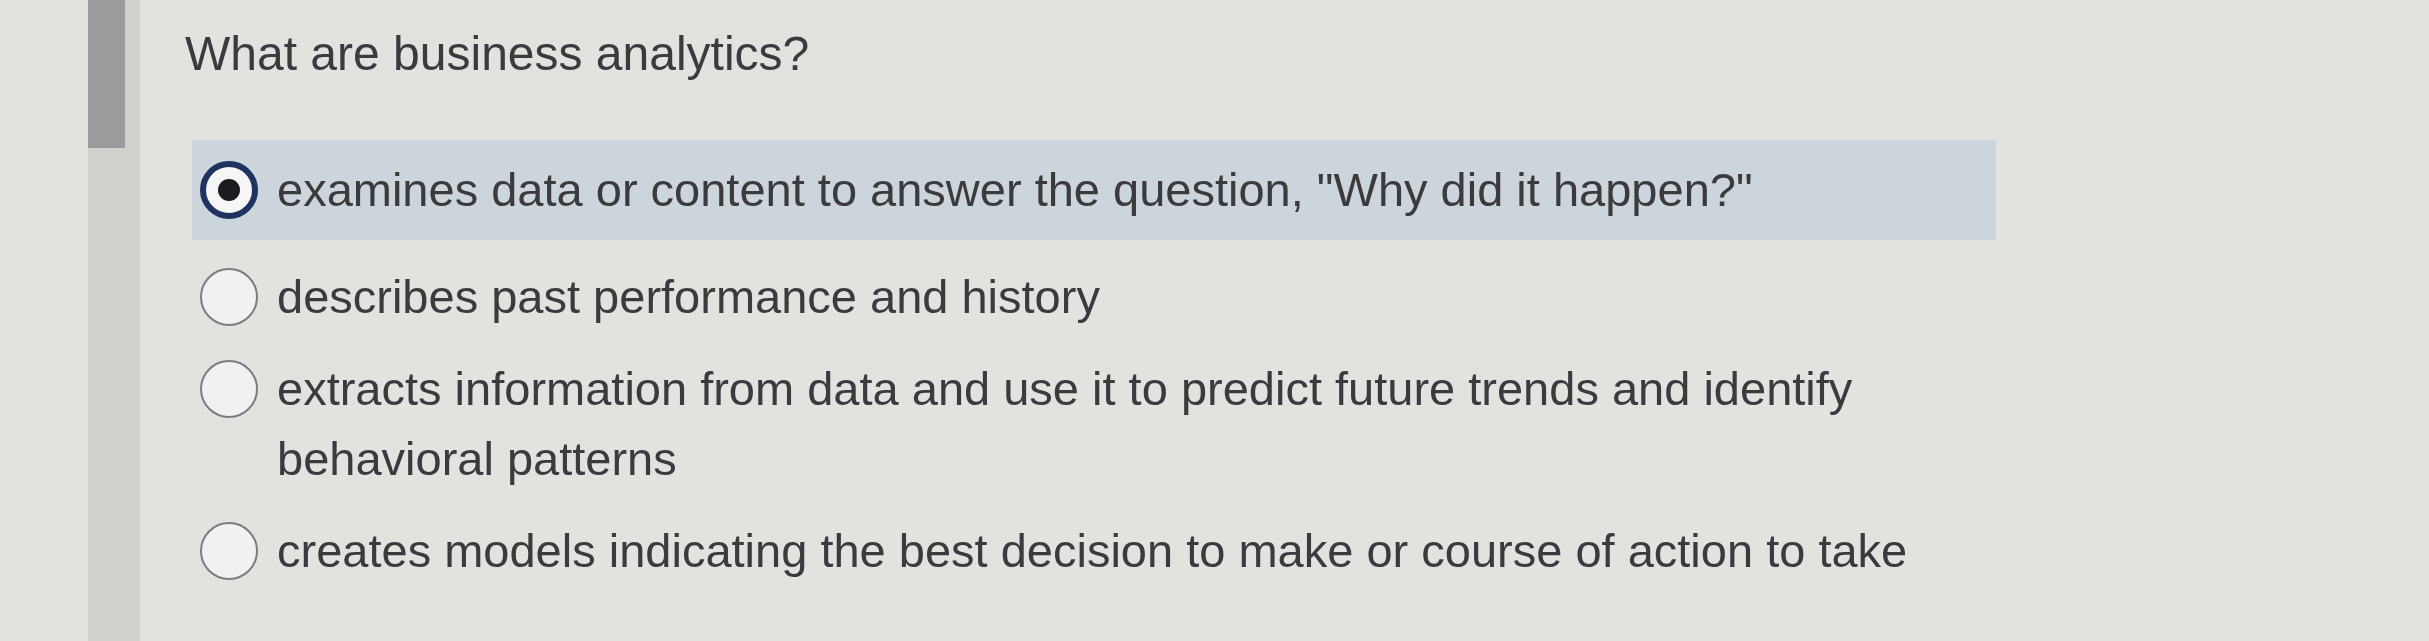 The image size is (2429, 641). What do you see at coordinates (497, 54) in the screenshot?
I see `question-text: What are business analytics?` at bounding box center [497, 54].